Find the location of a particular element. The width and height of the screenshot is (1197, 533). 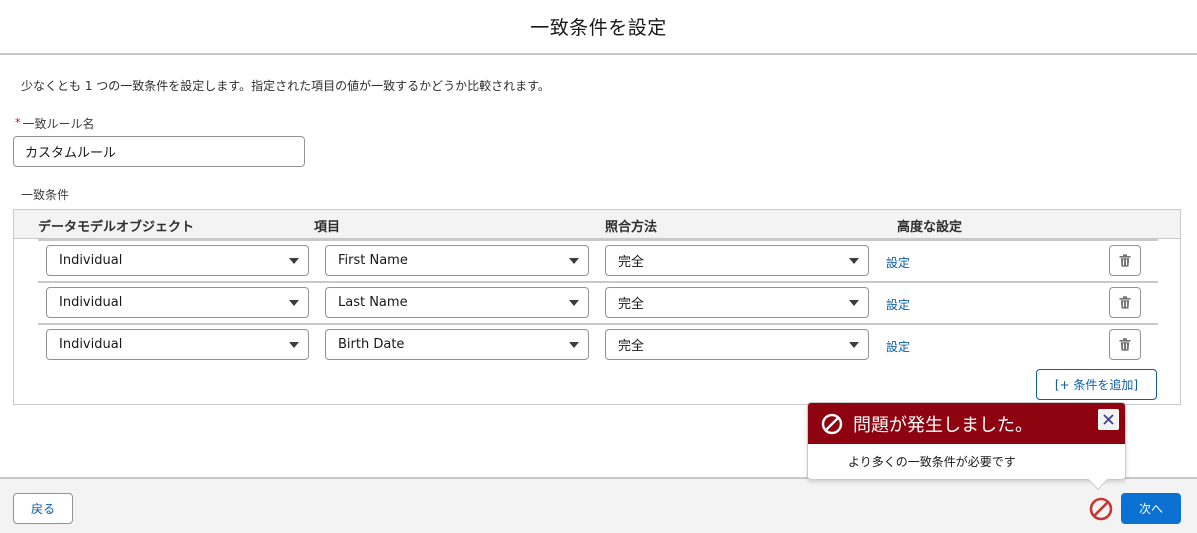

required-marker: * is located at coordinates (18, 122).